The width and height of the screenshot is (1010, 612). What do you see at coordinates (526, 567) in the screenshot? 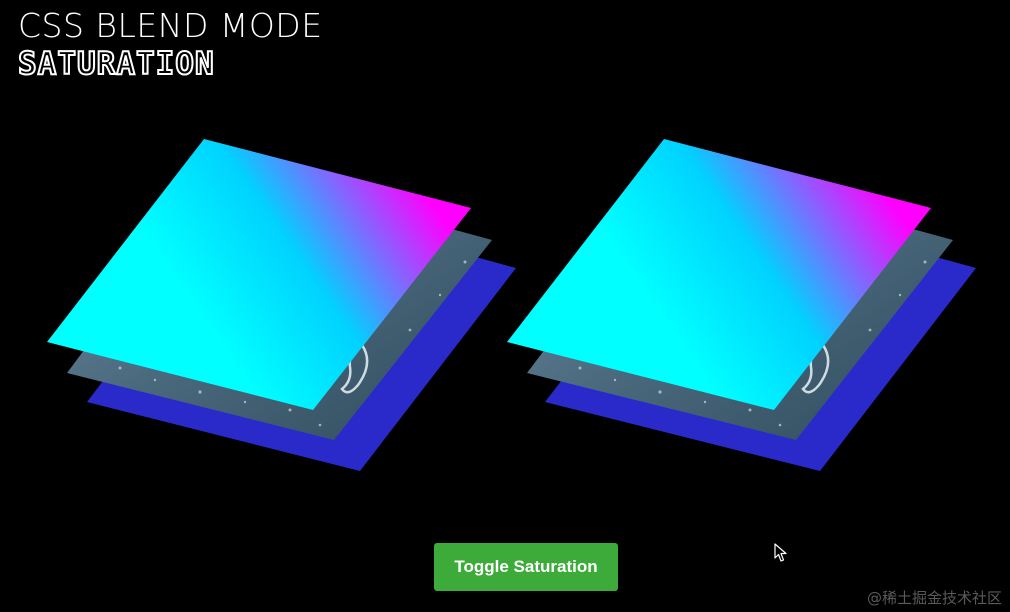
I see `toggle-saturation-button: Toggle Saturation` at bounding box center [526, 567].